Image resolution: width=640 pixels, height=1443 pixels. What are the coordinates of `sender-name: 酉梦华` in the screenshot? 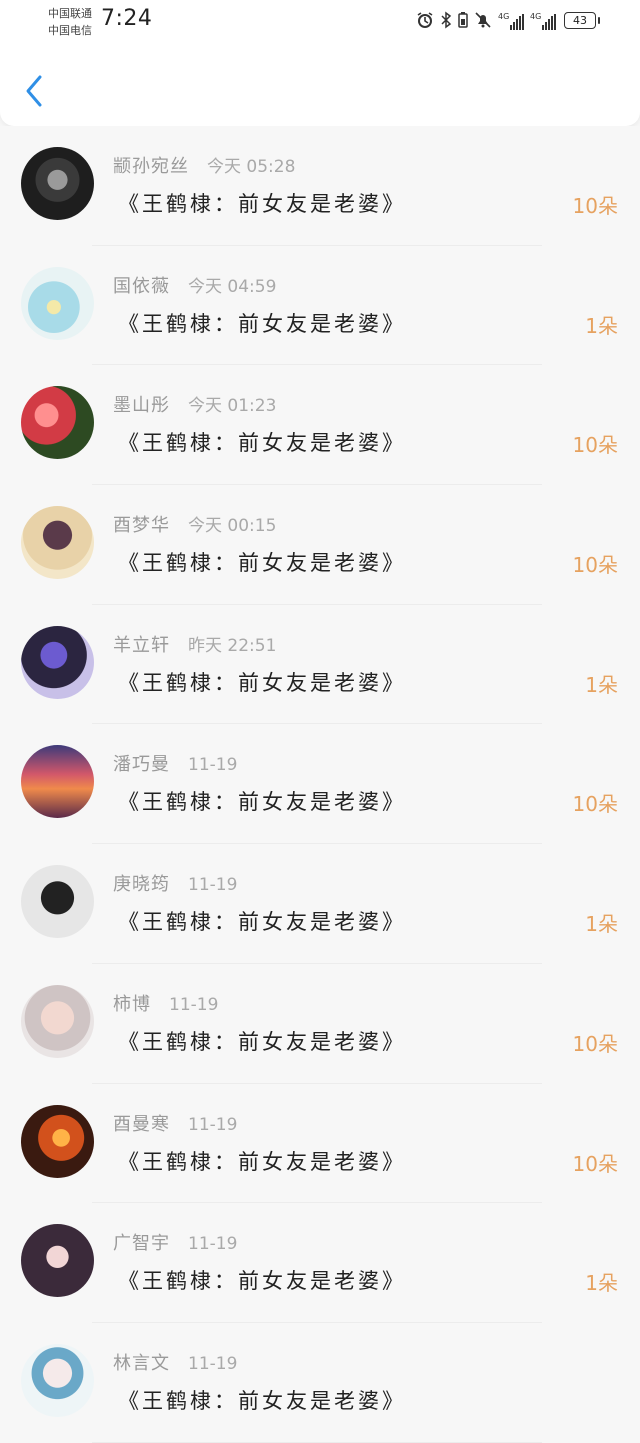 It's located at (141, 526).